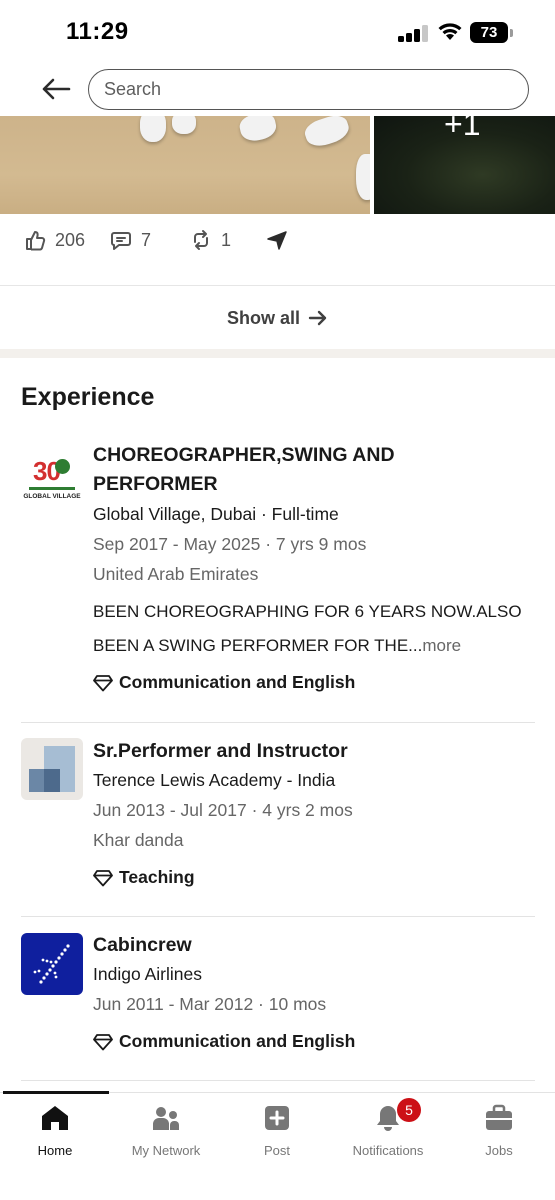 The image size is (555, 1200). What do you see at coordinates (201, 240) in the screenshot?
I see `repost-icon` at bounding box center [201, 240].